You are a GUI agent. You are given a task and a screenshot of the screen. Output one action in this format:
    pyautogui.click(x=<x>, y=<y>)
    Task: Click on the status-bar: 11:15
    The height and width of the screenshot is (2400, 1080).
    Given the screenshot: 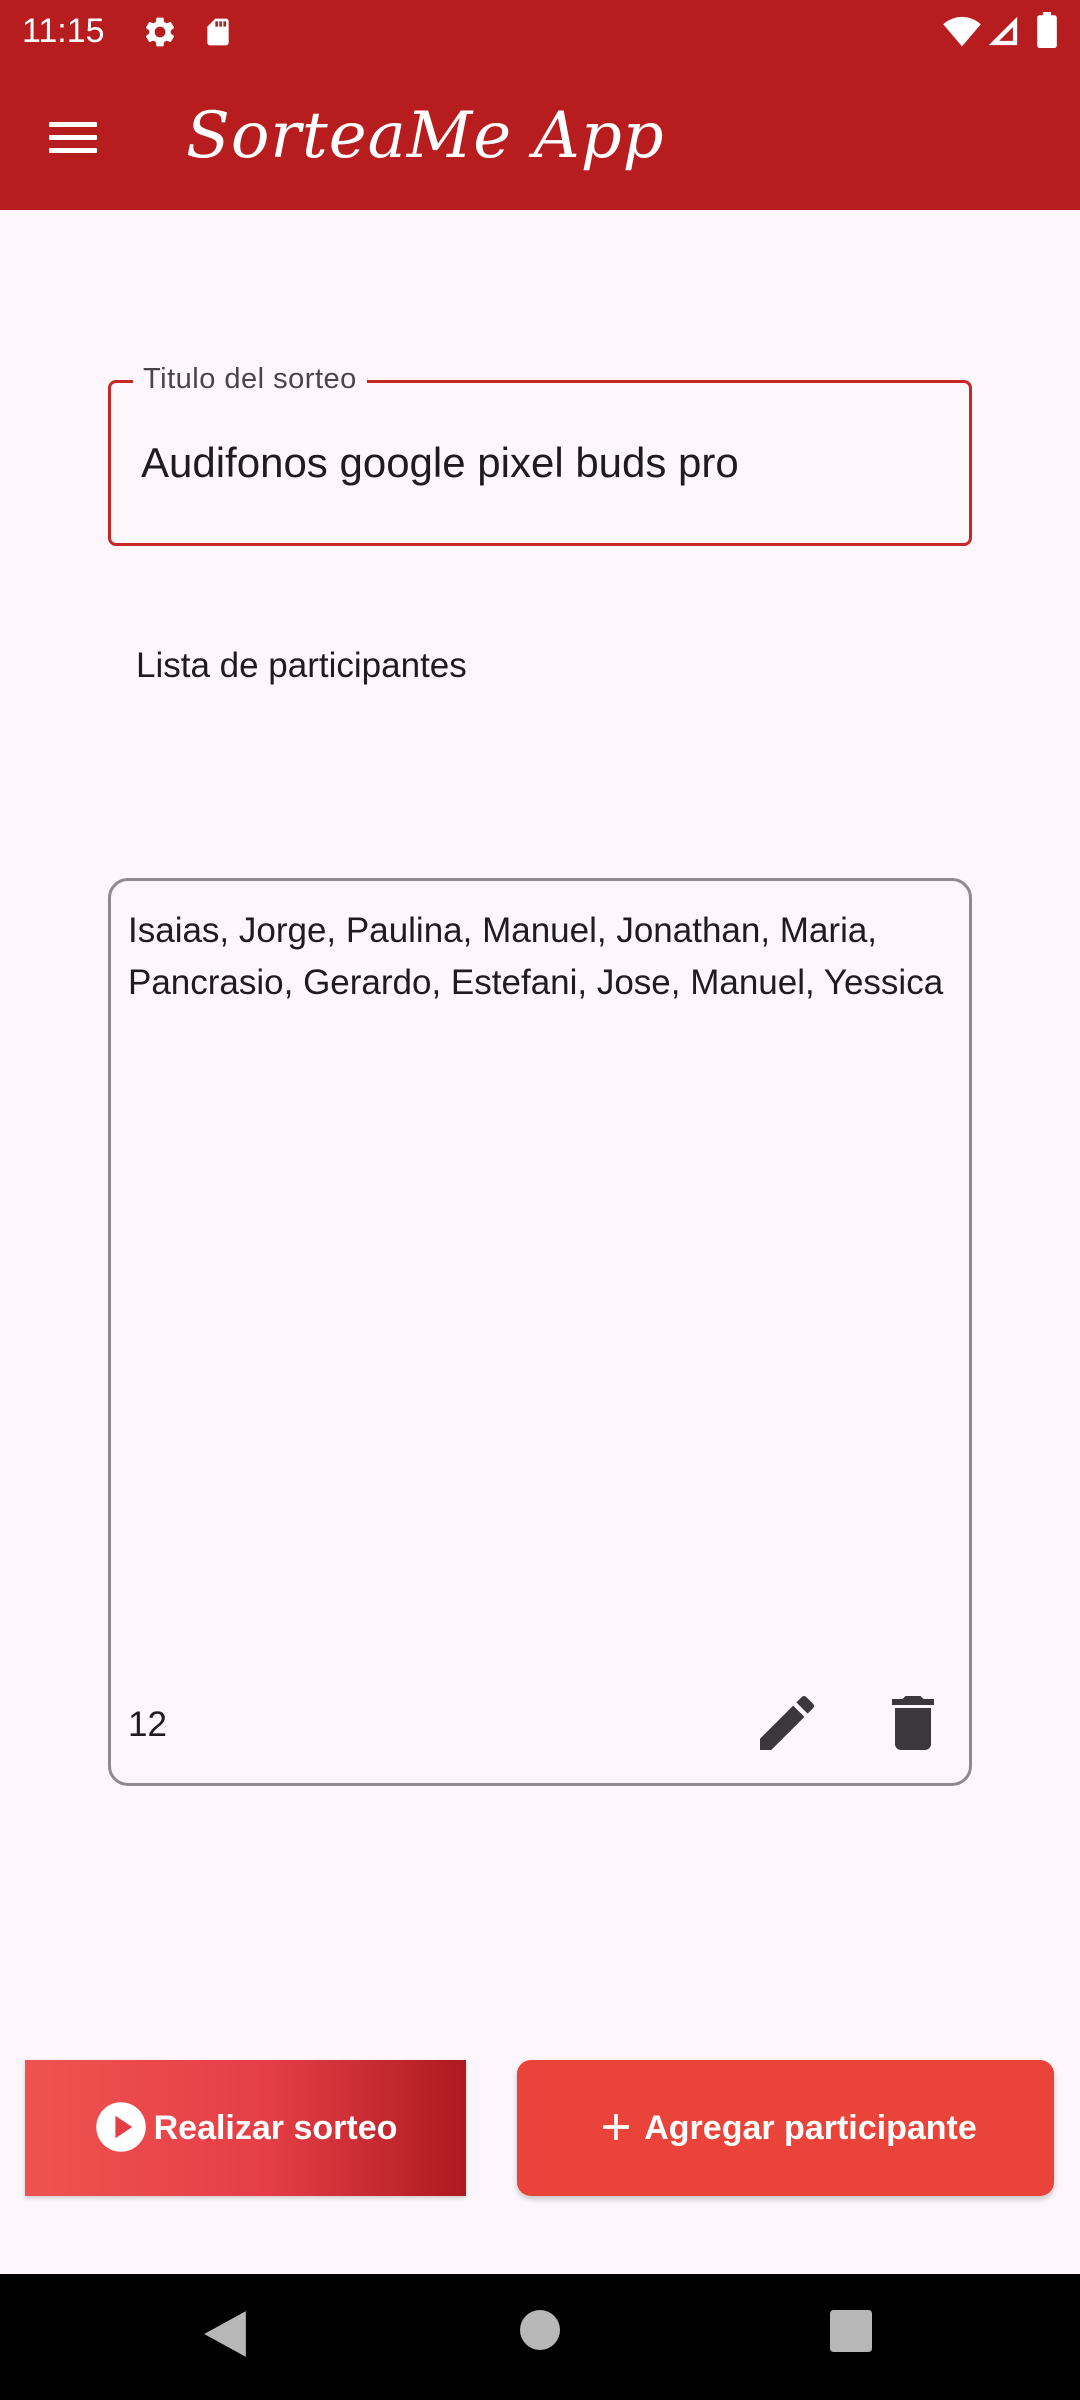 What is the action you would take?
    pyautogui.click(x=540, y=31)
    